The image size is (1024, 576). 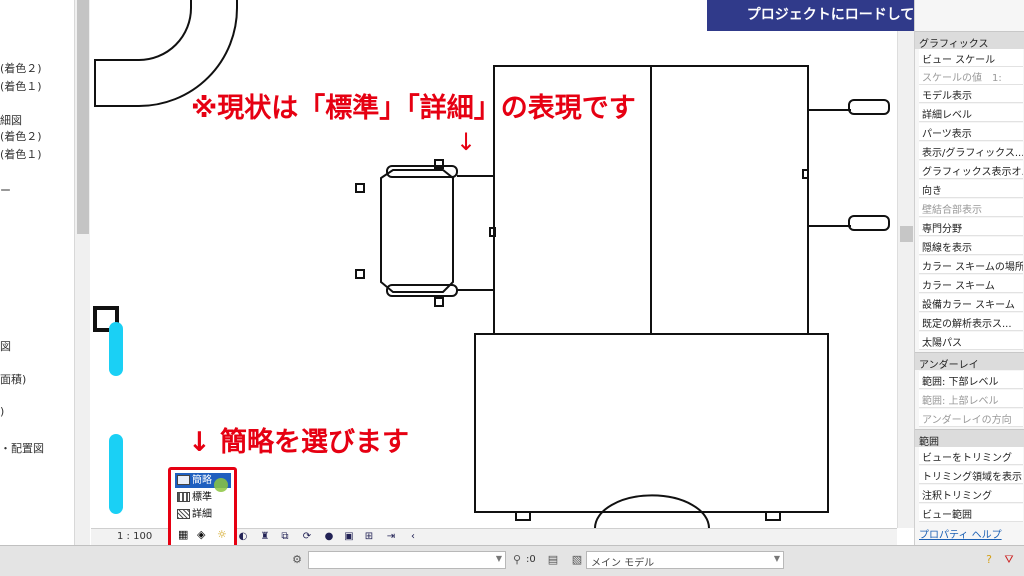 What do you see at coordinates (183, 514) in the screenshot?
I see `fine-icon` at bounding box center [183, 514].